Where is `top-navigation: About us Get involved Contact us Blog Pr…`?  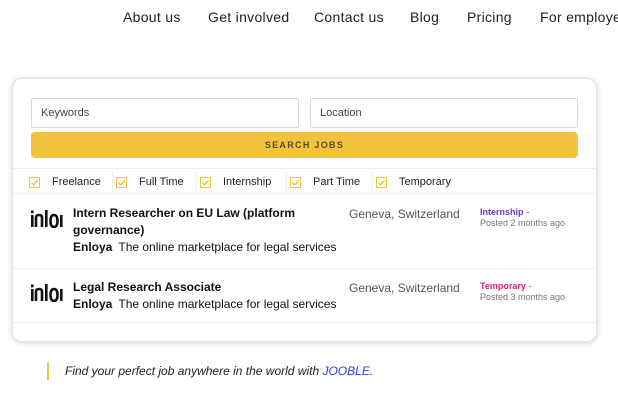 top-navigation: About us Get involved Contact us Blog Pr… is located at coordinates (309, 18).